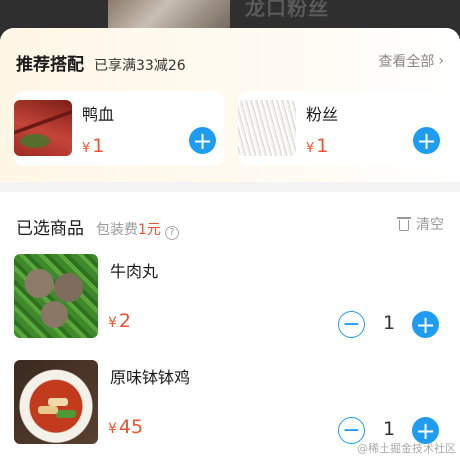 The width and height of the screenshot is (460, 460). What do you see at coordinates (56, 402) in the screenshot?
I see `bobo-chicken-image` at bounding box center [56, 402].